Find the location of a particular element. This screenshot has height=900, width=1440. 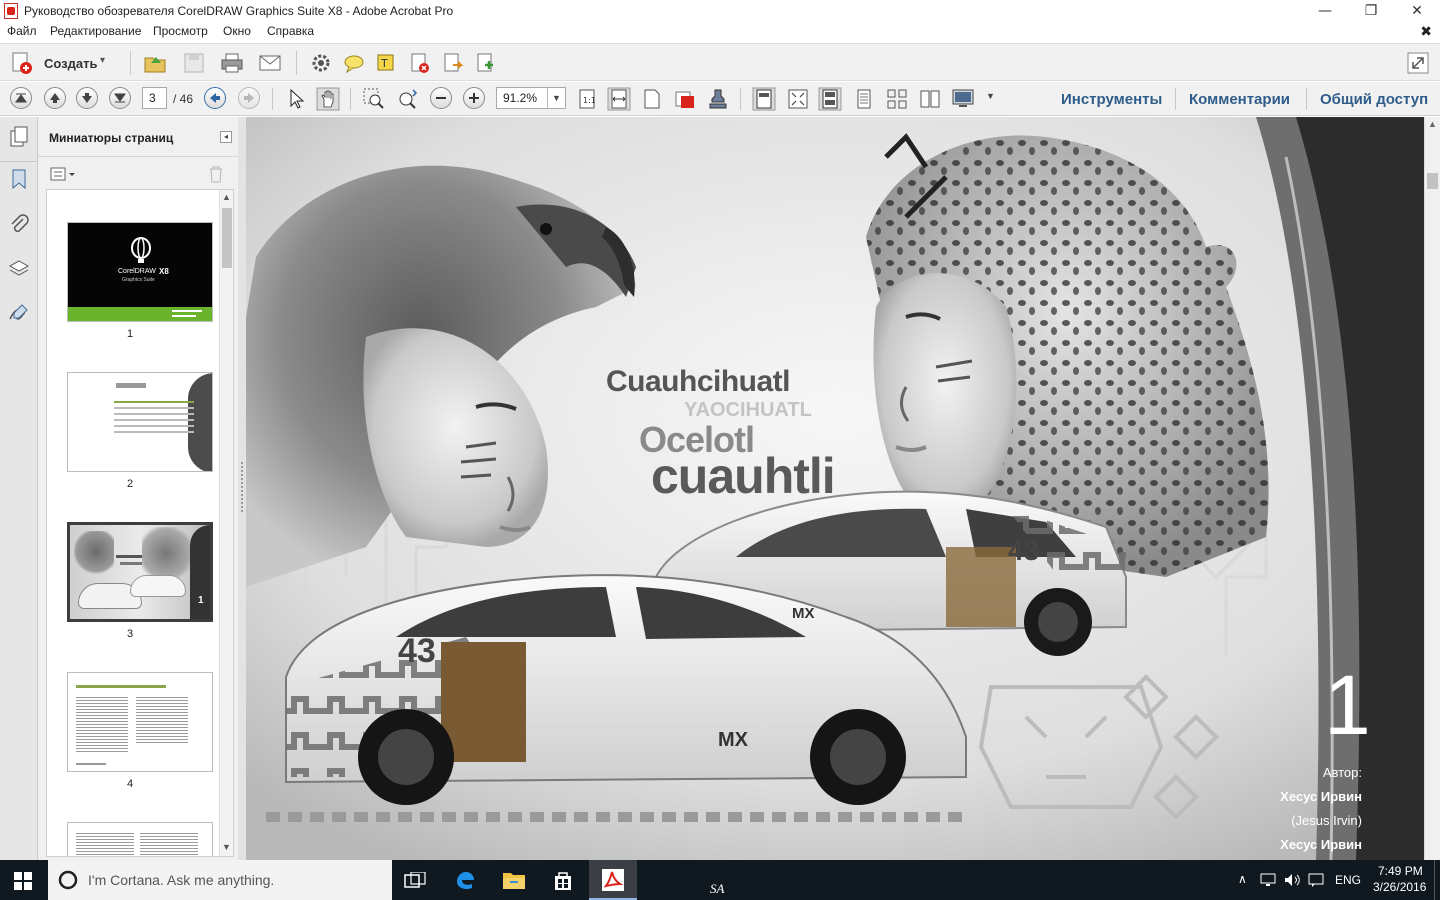

thumbnail-car-art is located at coordinates (158, 586).